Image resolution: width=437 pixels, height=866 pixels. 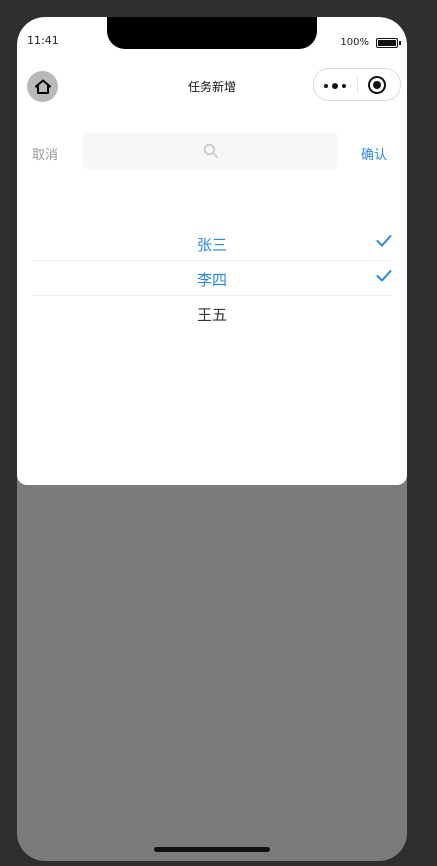 I want to click on home-indicator, so click(x=212, y=849).